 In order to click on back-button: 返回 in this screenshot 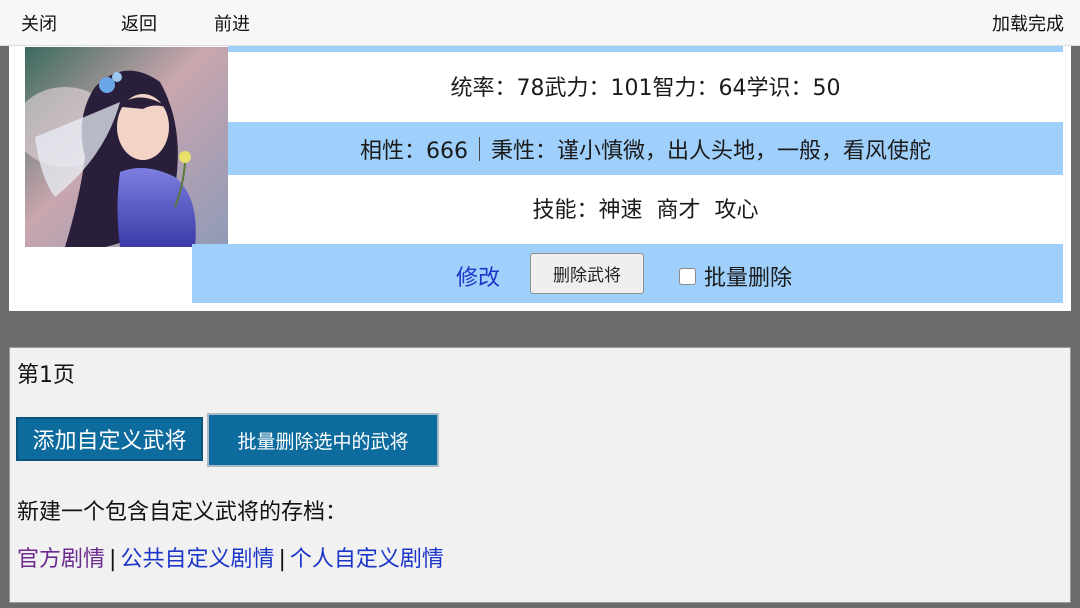, I will do `click(139, 23)`.